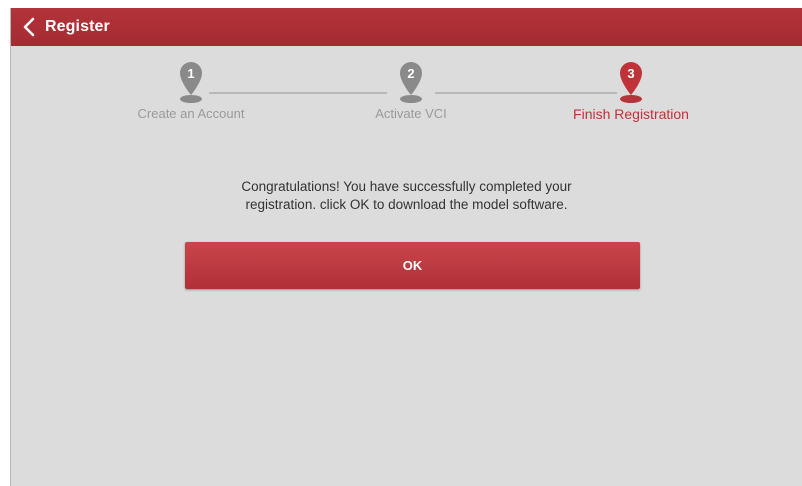 The width and height of the screenshot is (802, 486). Describe the element at coordinates (411, 113) in the screenshot. I see `step-label: Activate VCI` at that location.